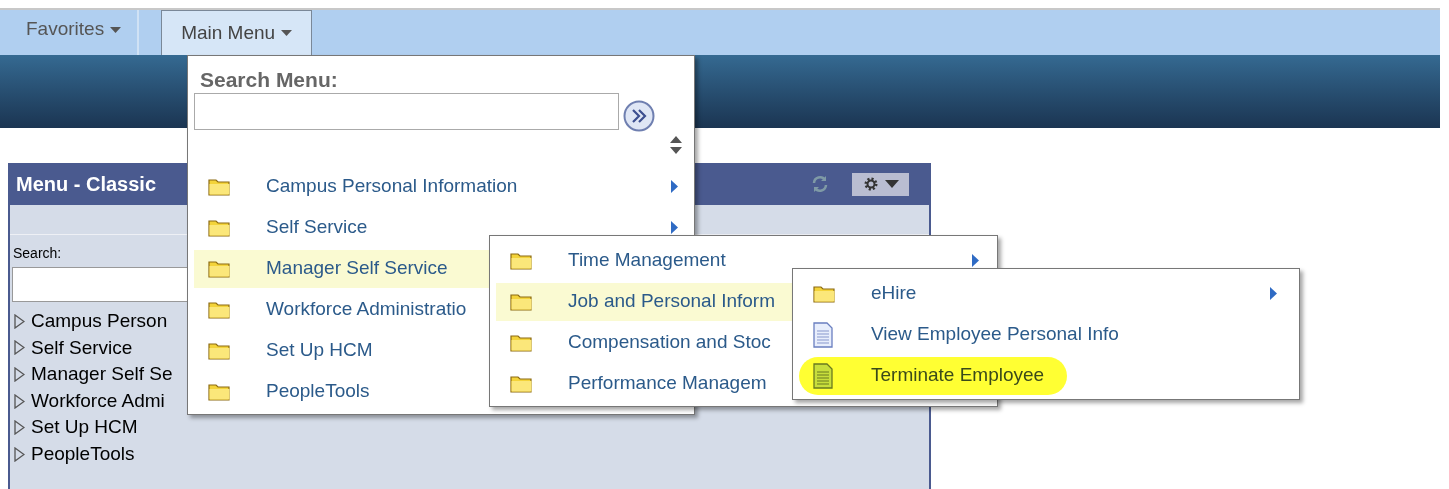 This screenshot has width=1449, height=489. Describe the element at coordinates (342, 391) in the screenshot. I see `menu-item: PeopleTools` at that location.